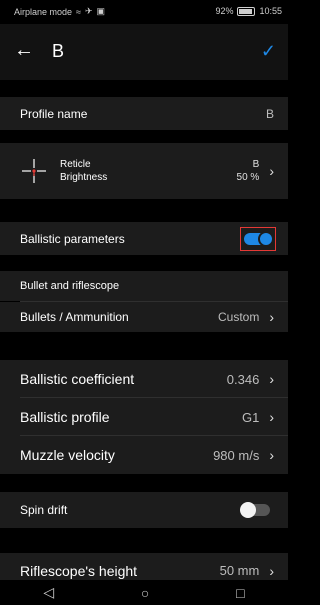 This screenshot has width=320, height=605. Describe the element at coordinates (144, 171) in the screenshot. I see `reticle-row: Reticle Brightness B 50 % ›` at that location.